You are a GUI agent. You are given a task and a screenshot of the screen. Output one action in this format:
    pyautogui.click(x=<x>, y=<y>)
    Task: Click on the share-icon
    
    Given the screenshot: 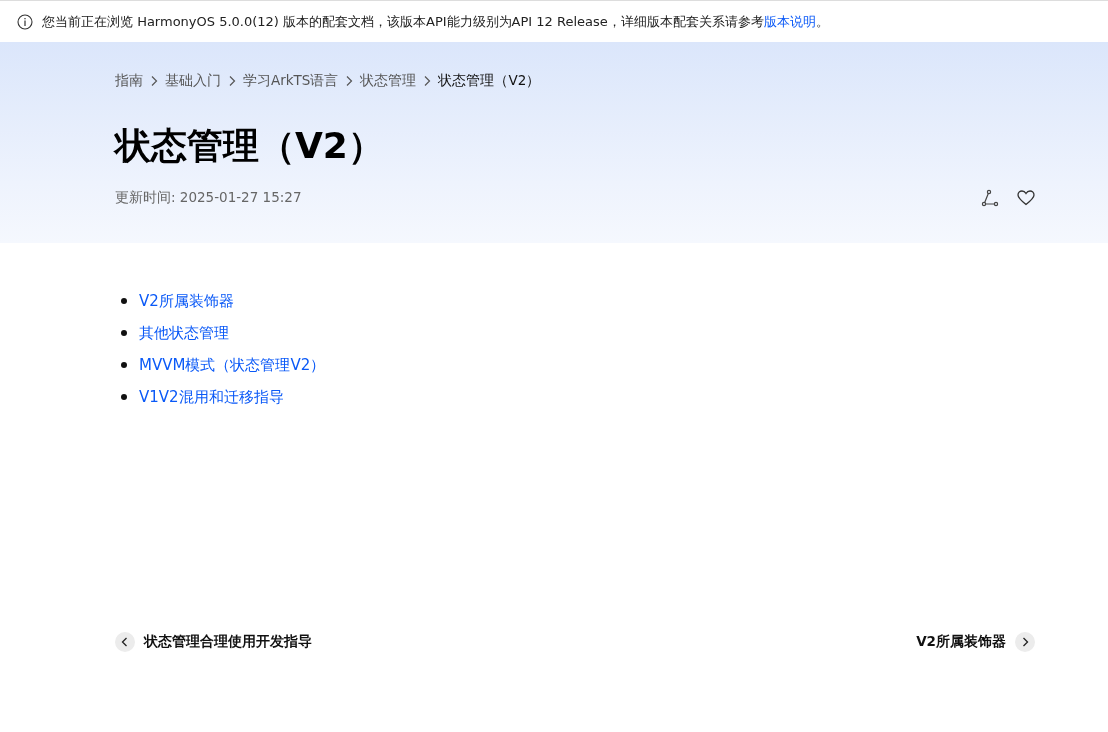 What is the action you would take?
    pyautogui.click(x=990, y=198)
    